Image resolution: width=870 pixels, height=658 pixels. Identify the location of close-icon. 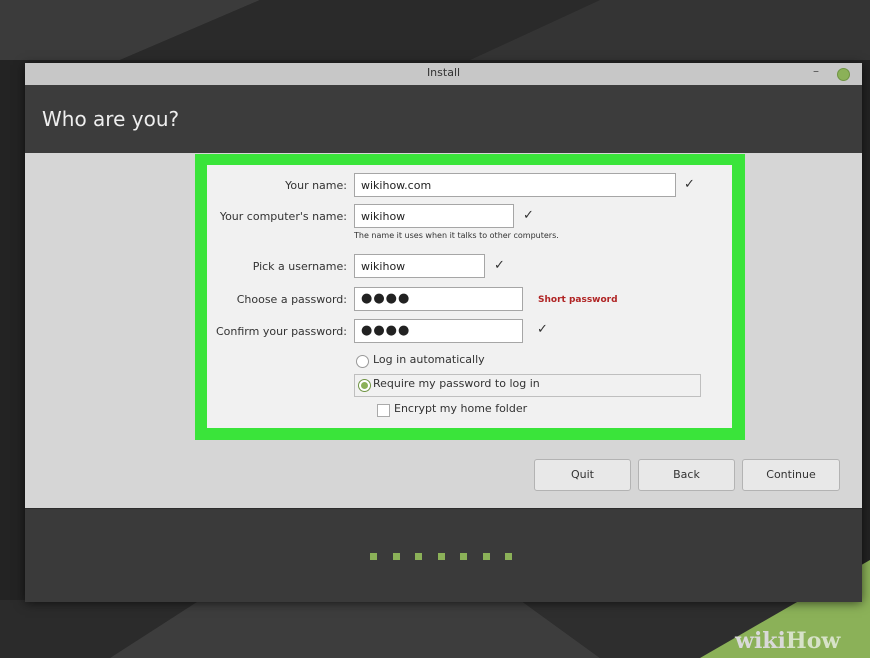
(843, 74).